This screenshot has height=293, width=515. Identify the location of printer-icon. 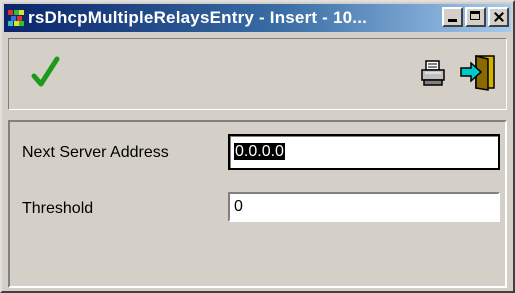
(433, 73).